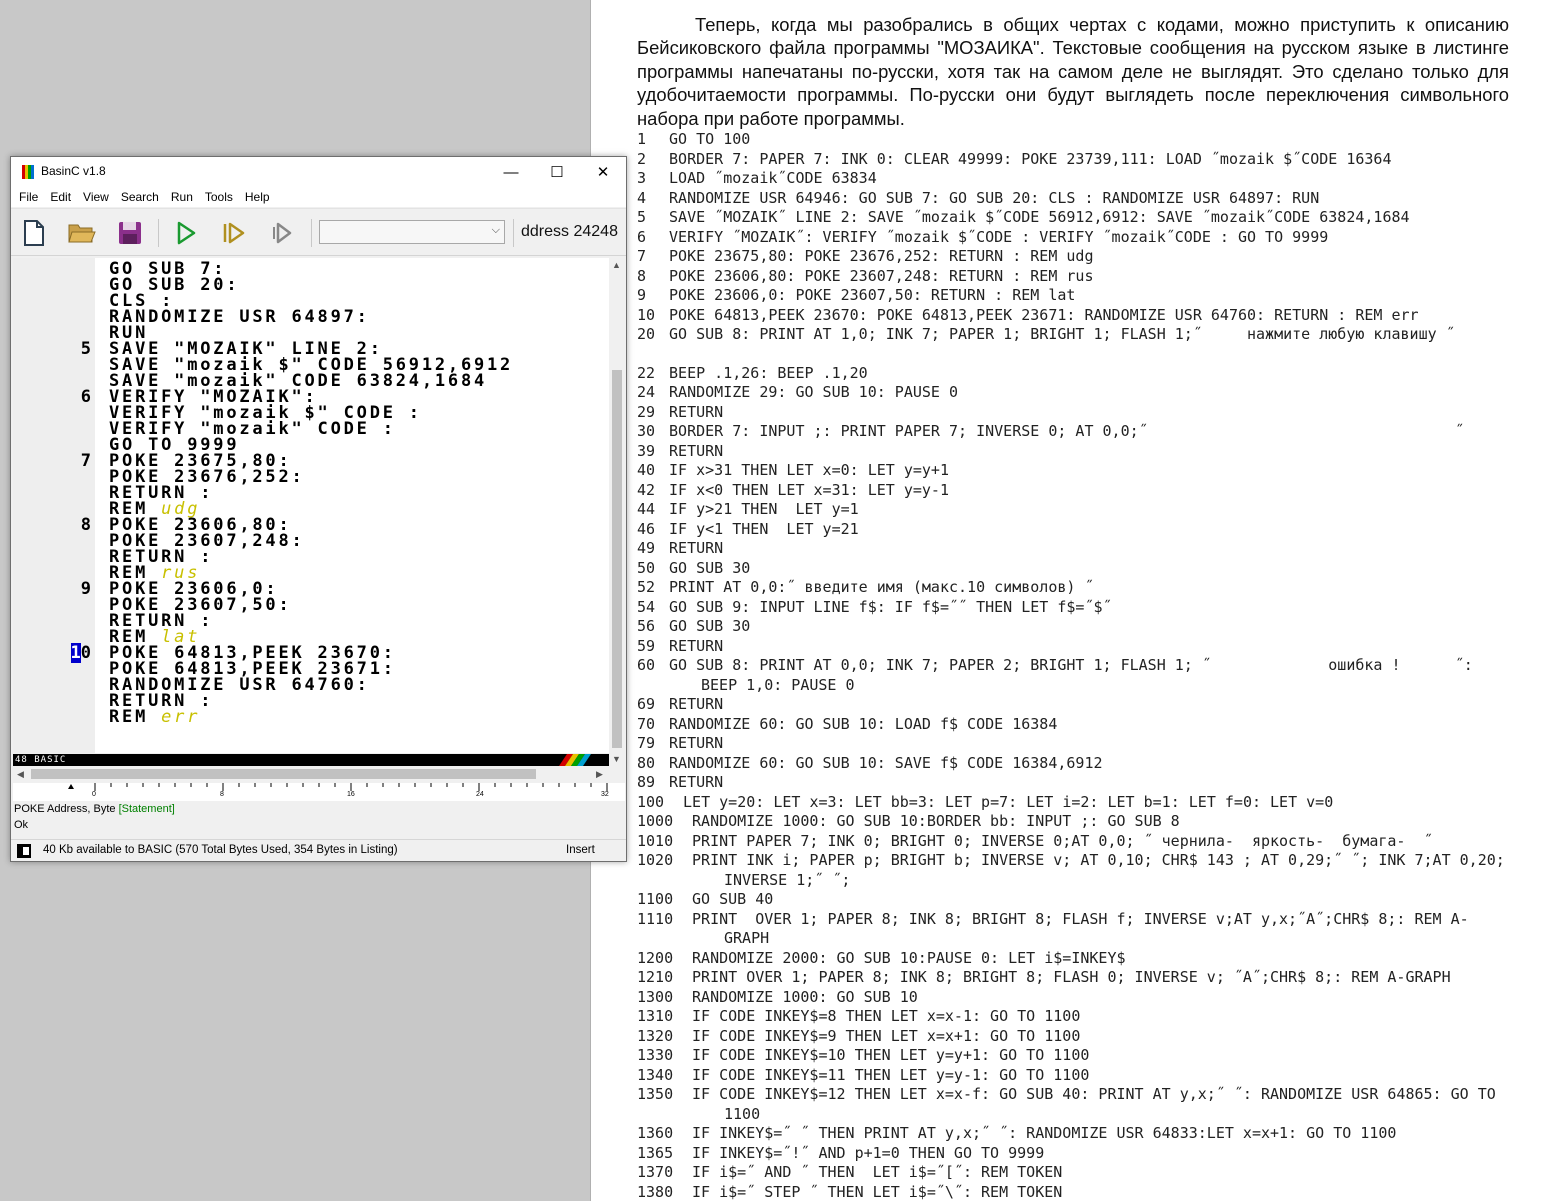 This screenshot has width=1548, height=1201. I want to click on open-file-button, so click(82, 233).